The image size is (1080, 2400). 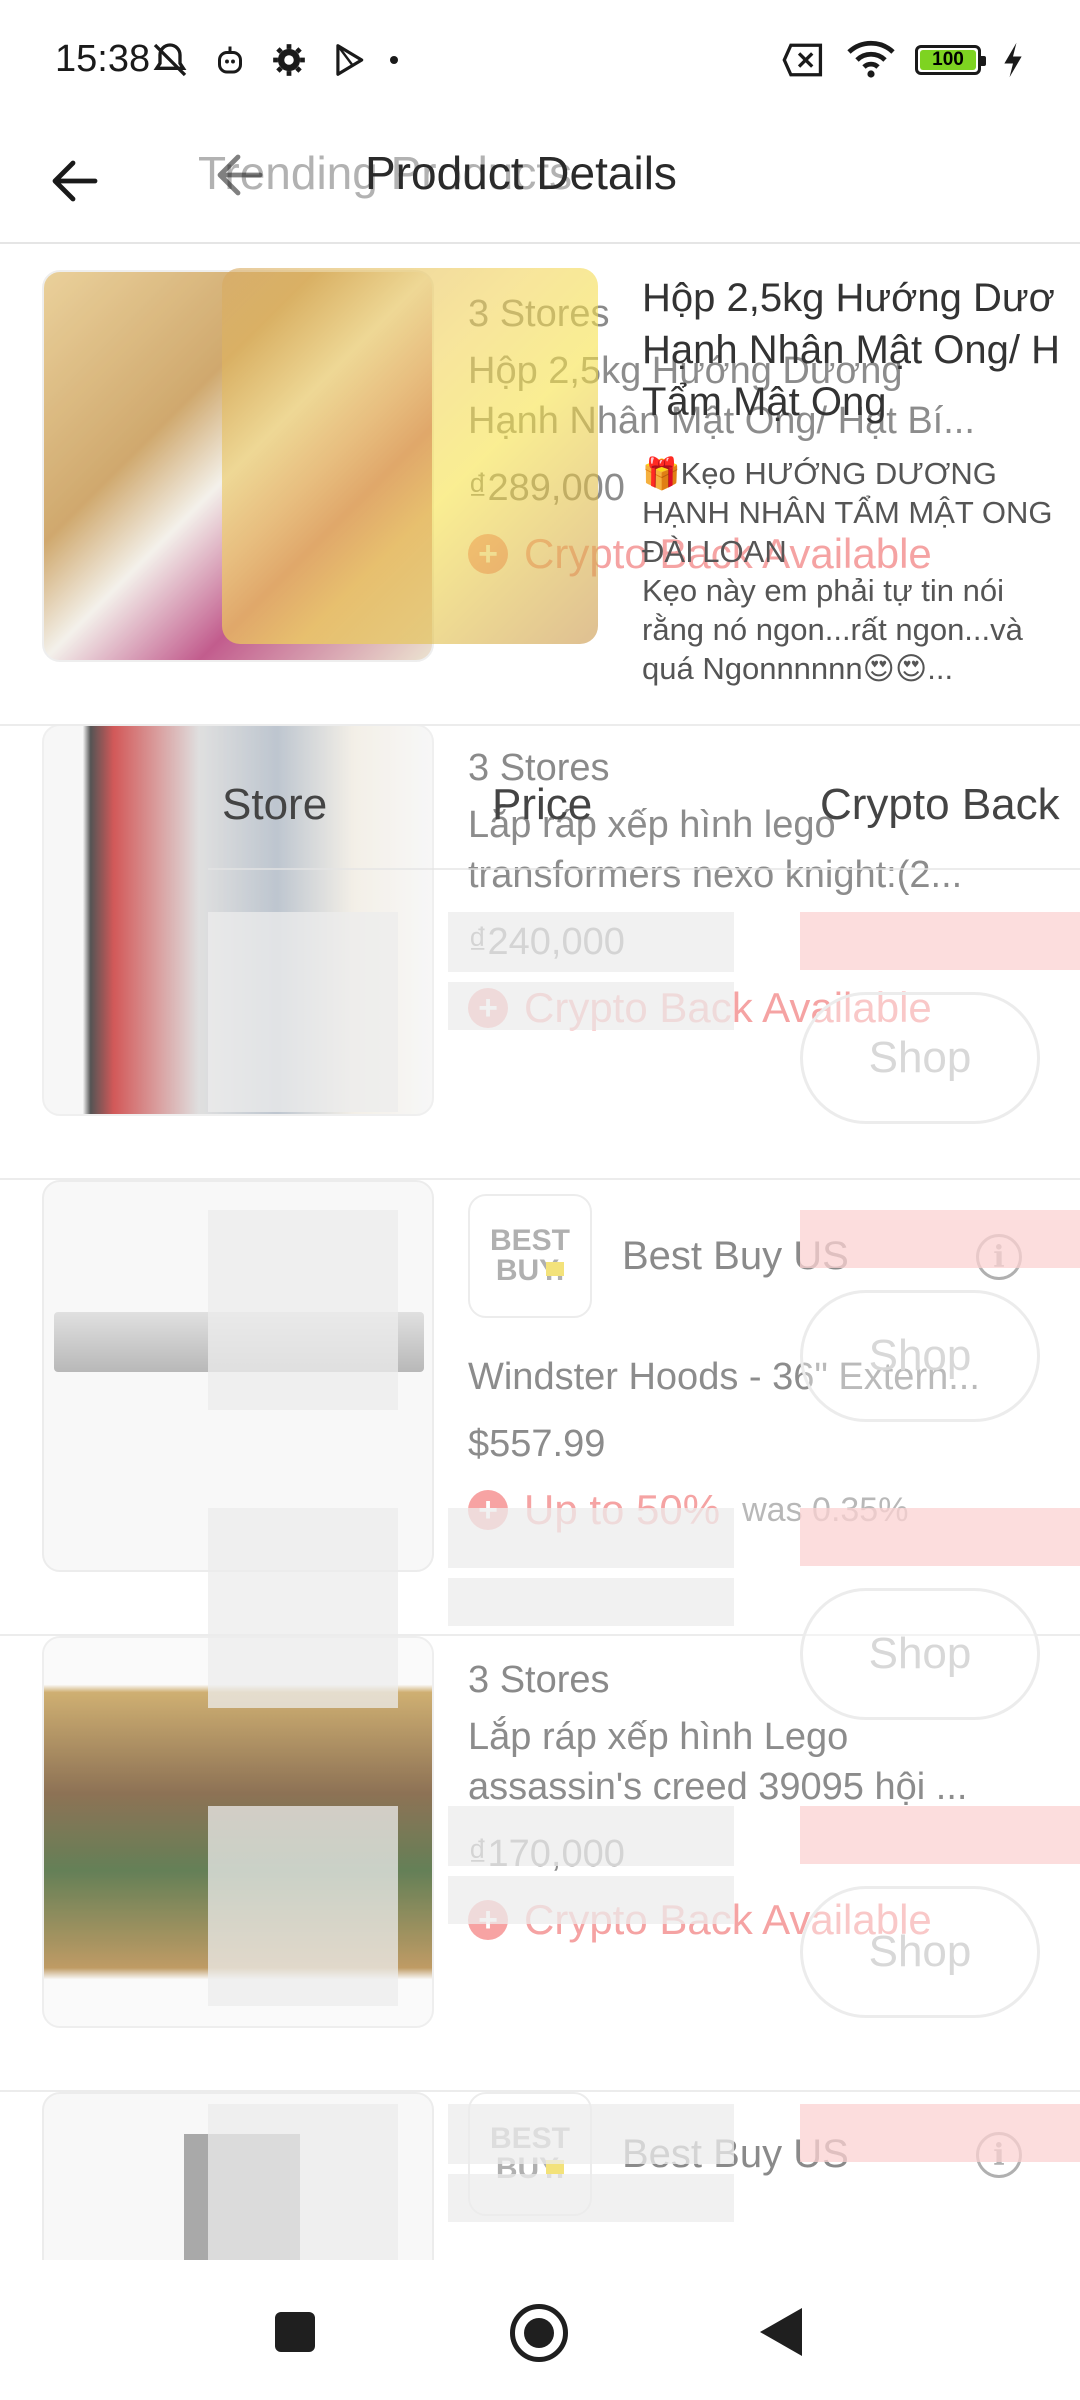 I want to click on back-button, so click(x=75, y=181).